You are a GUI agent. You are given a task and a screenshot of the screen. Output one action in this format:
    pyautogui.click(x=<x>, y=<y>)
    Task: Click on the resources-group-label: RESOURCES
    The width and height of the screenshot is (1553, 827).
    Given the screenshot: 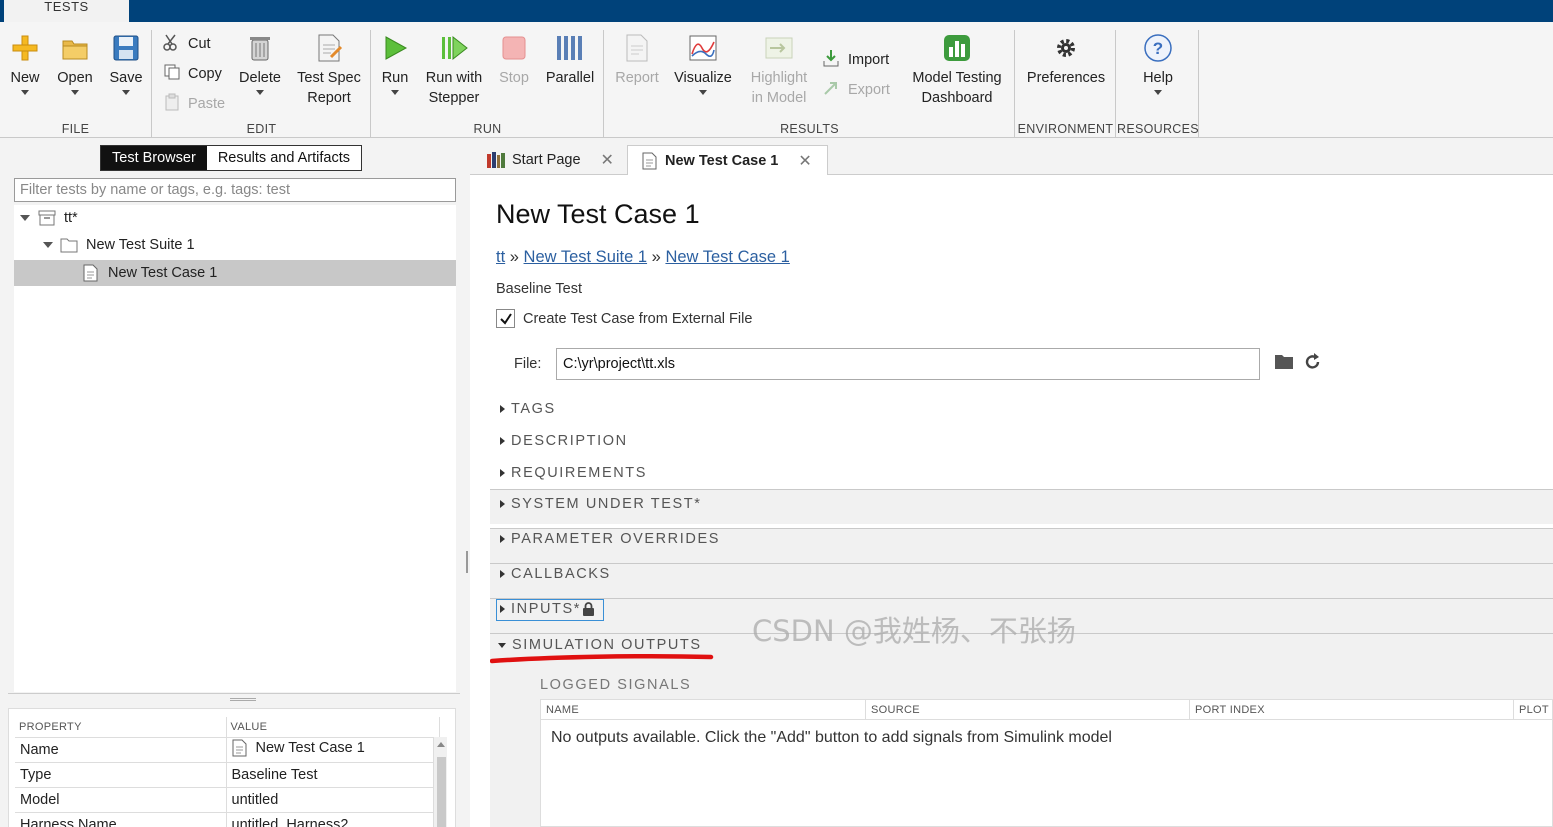 What is the action you would take?
    pyautogui.click(x=1158, y=129)
    